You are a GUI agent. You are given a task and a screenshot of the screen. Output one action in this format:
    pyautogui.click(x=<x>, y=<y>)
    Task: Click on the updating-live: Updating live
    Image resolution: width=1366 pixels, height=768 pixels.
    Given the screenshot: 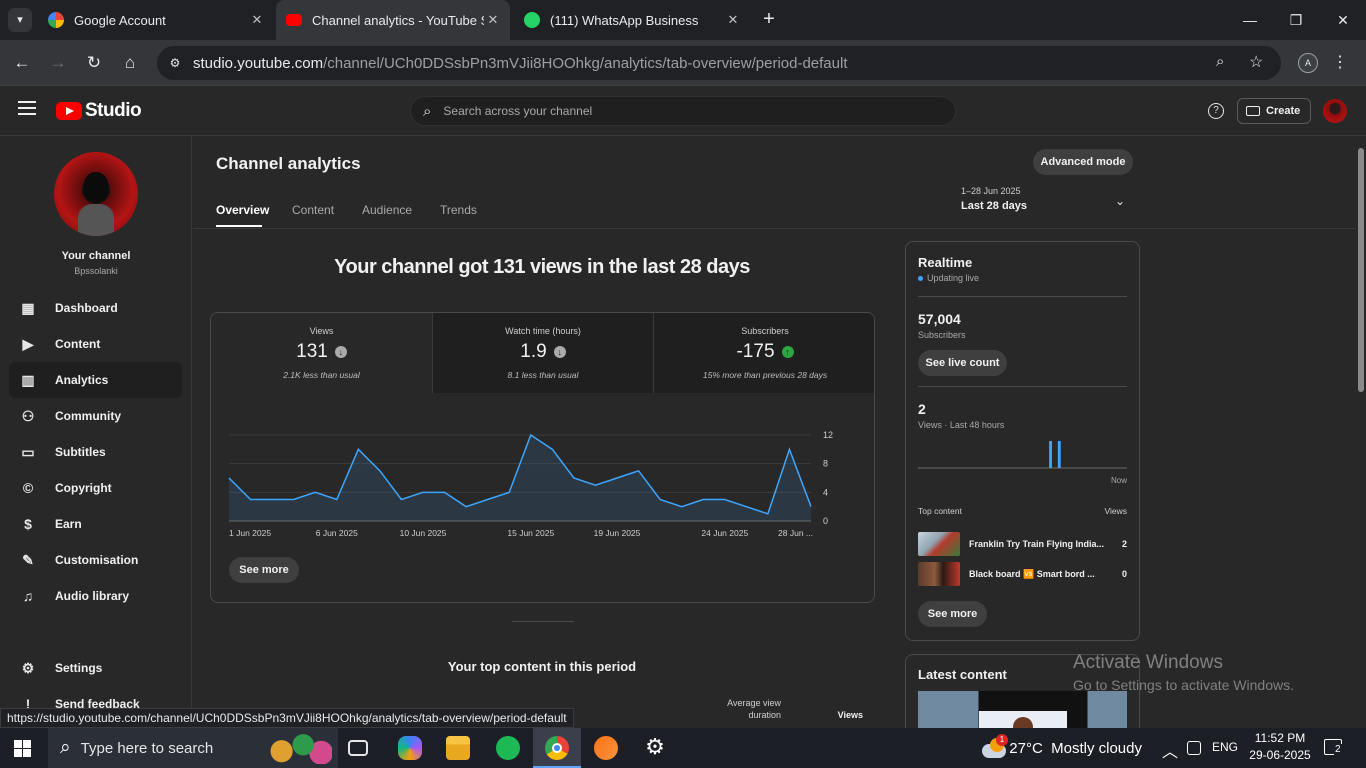 What is the action you would take?
    pyautogui.click(x=948, y=278)
    